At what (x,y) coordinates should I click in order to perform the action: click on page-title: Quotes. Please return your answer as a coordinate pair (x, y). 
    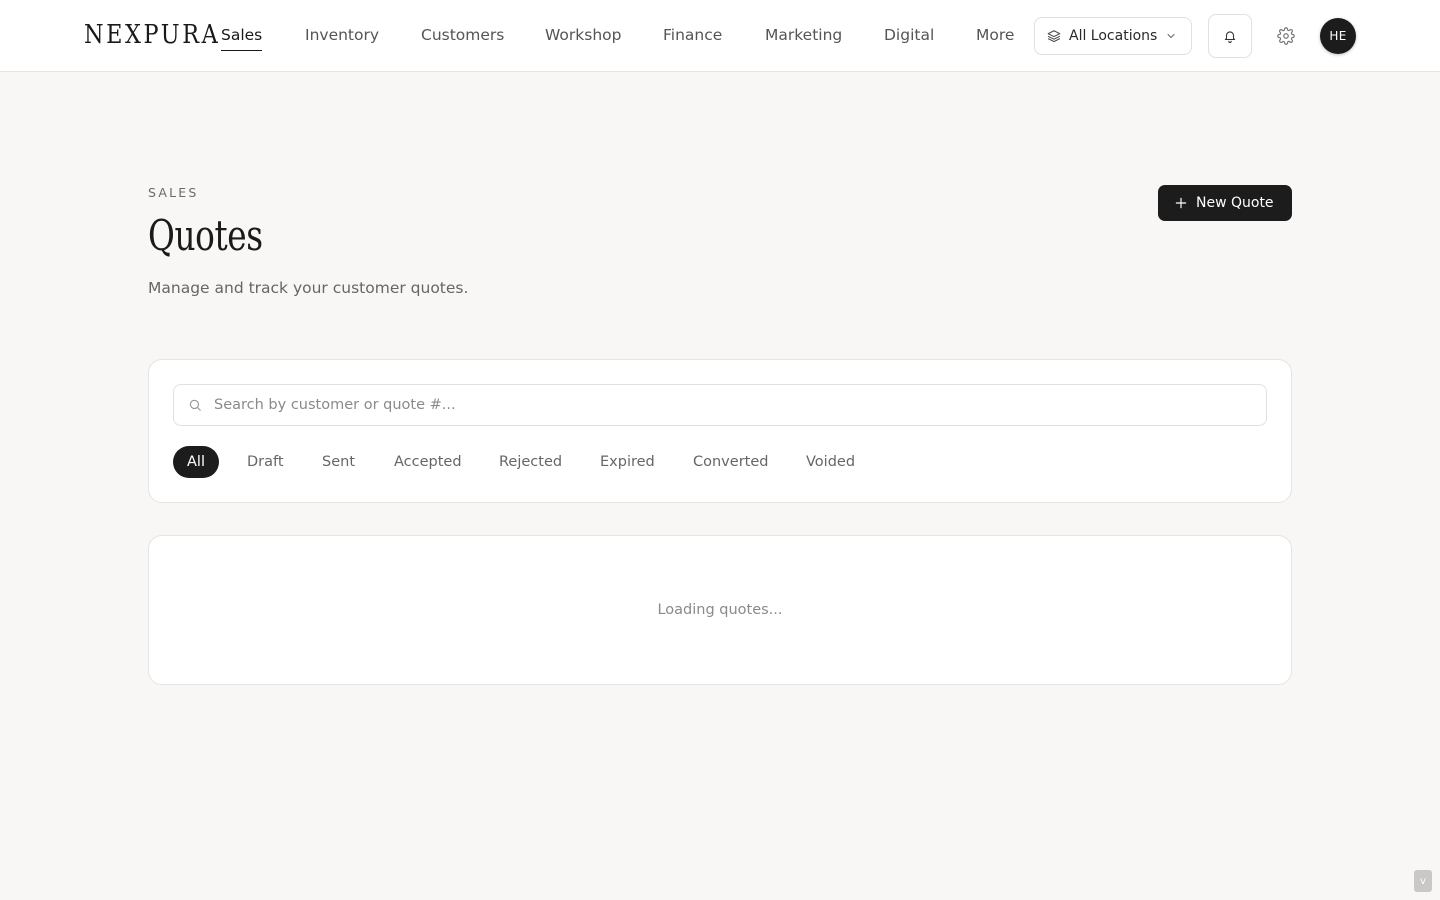
    Looking at the image, I should click on (205, 235).